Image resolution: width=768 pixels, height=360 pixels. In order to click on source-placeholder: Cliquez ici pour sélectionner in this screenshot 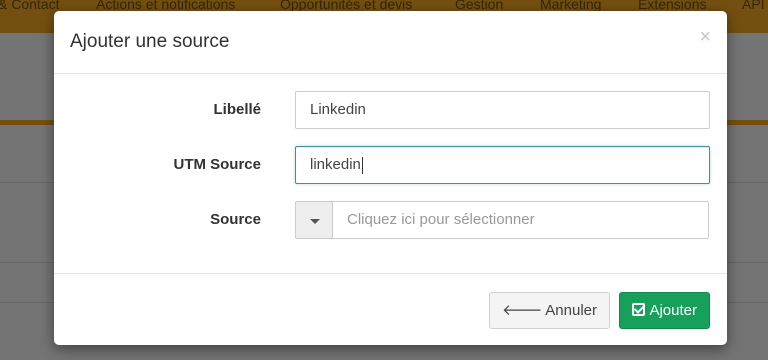, I will do `click(441, 219)`.